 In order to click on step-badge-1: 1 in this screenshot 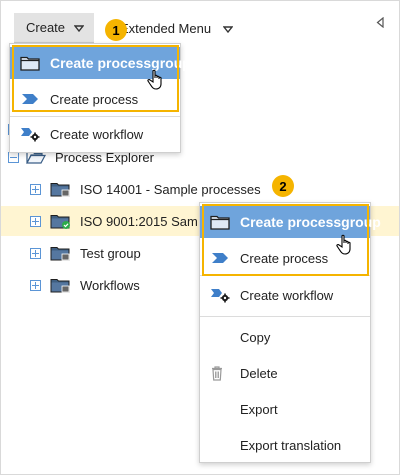, I will do `click(116, 30)`.